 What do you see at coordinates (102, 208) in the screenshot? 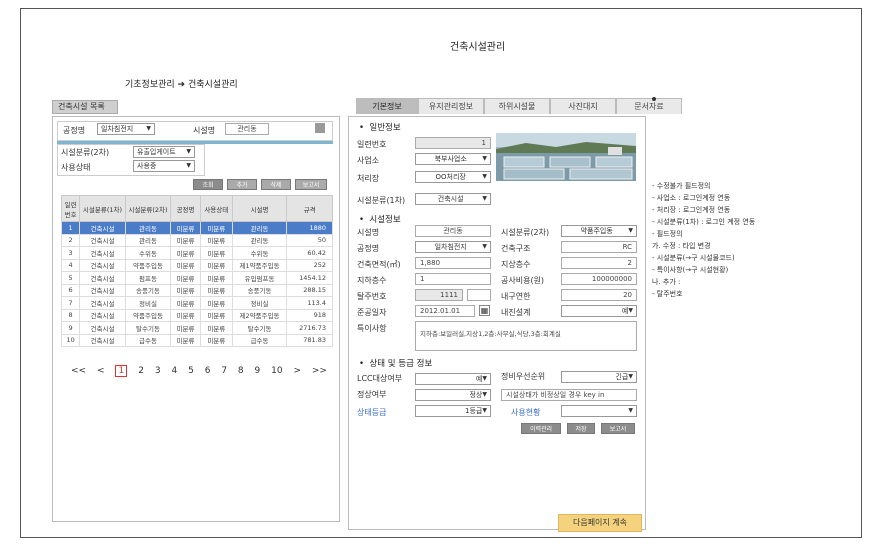
I see `column-header: 시설분류(1차)` at bounding box center [102, 208].